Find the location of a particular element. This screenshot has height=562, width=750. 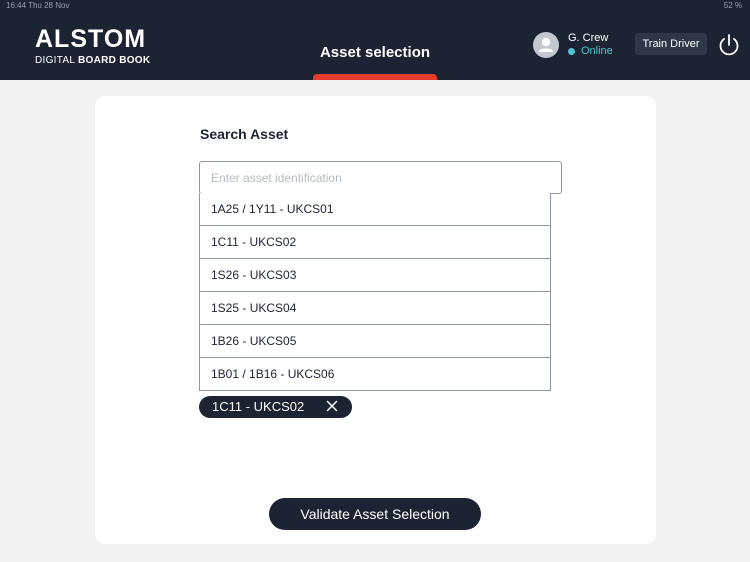

asset-option: 1B01 / 1B16 - UKCS06 is located at coordinates (375, 373).